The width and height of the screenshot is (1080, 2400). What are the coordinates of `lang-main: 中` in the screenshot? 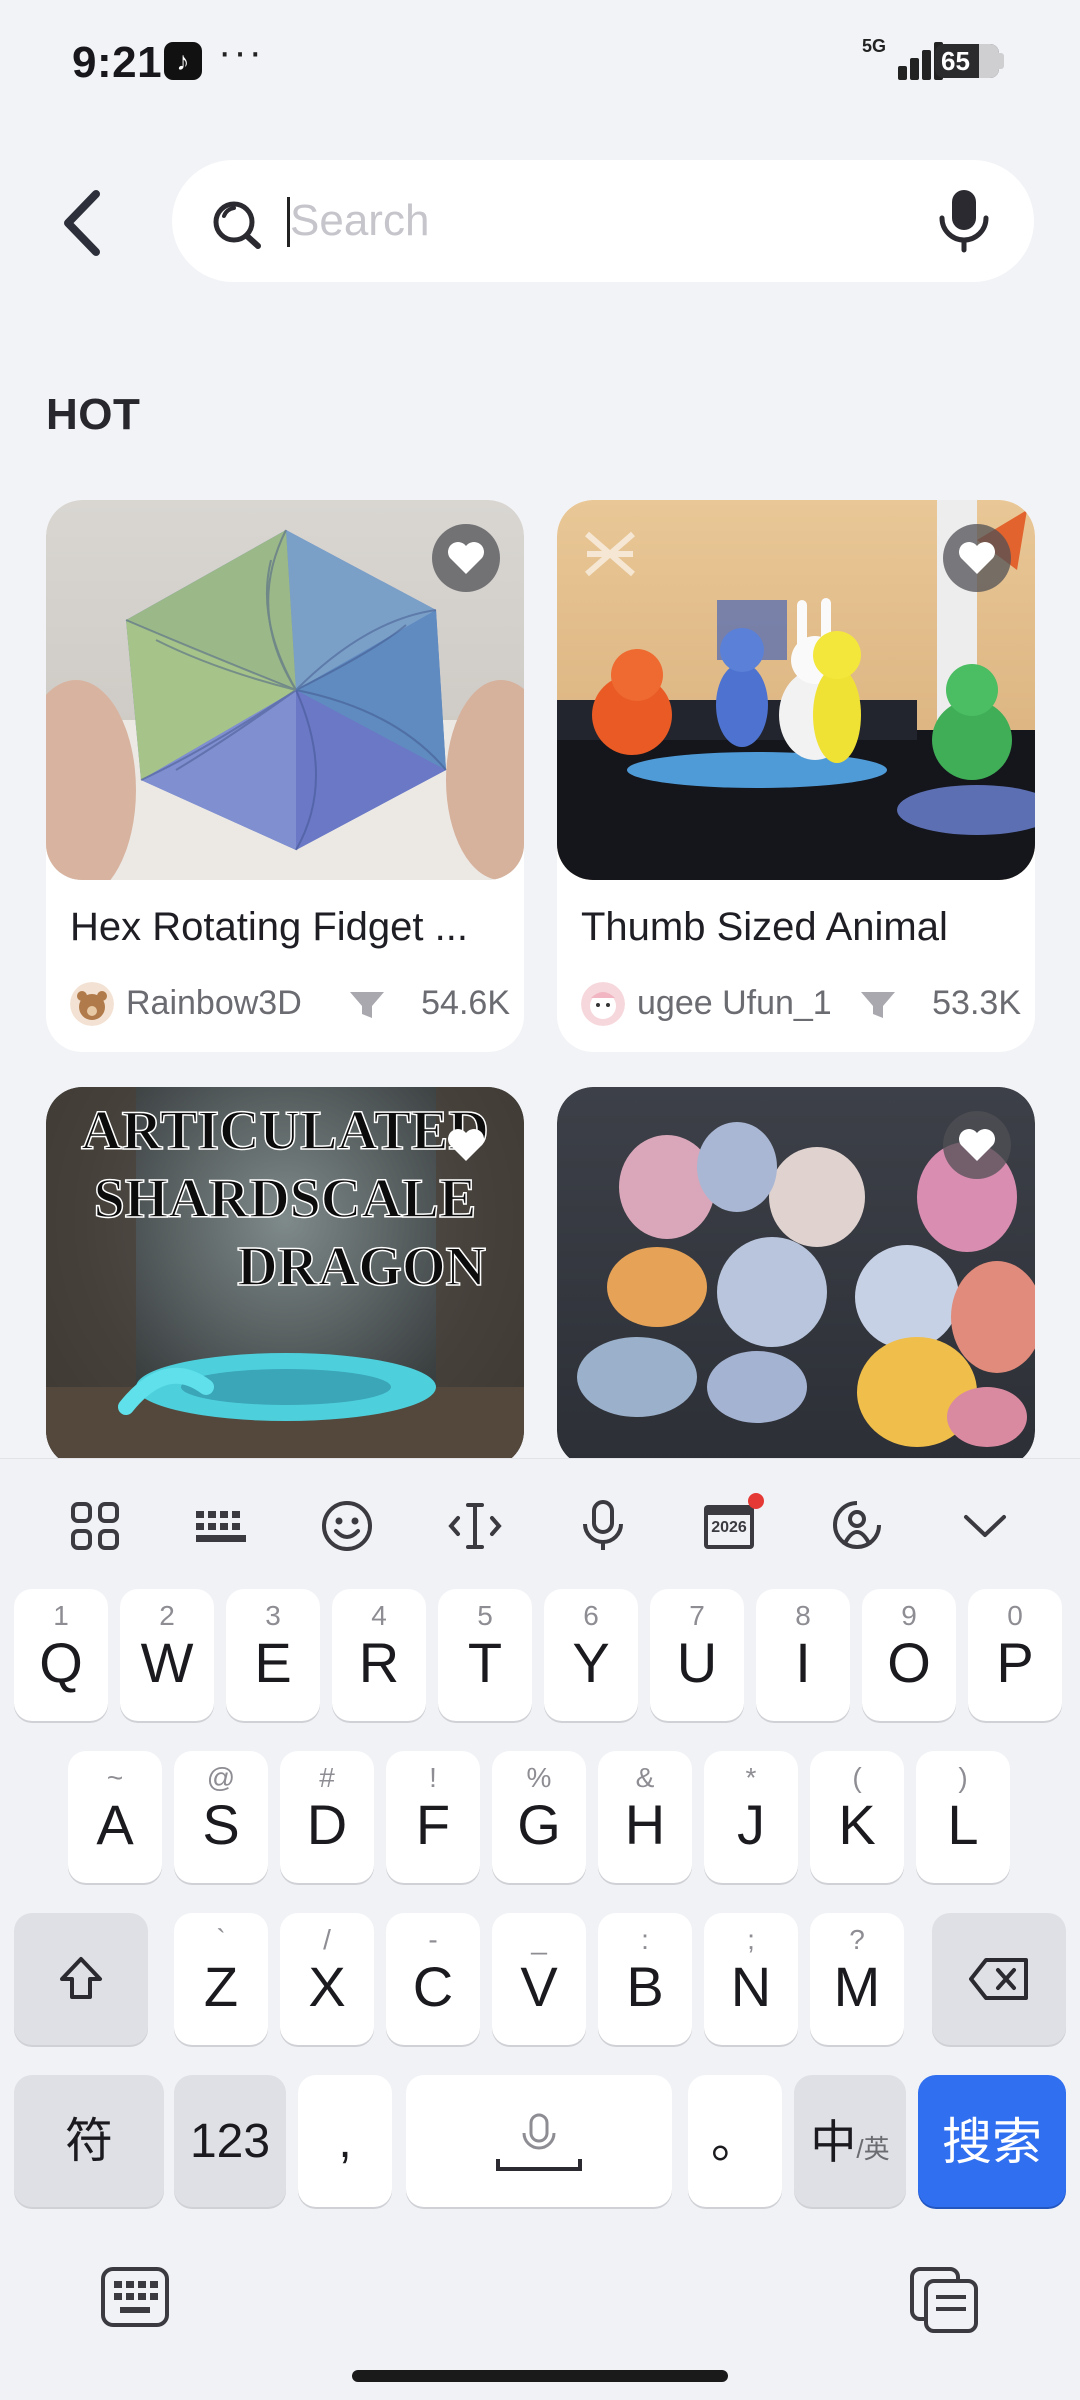 It's located at (833, 2142).